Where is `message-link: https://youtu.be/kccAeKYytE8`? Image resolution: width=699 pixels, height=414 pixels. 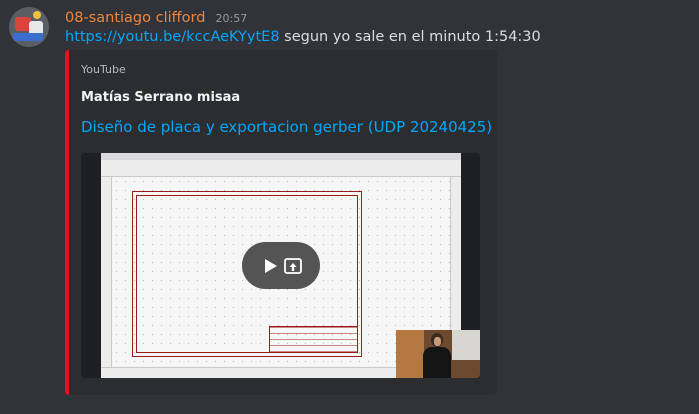
message-link: https://youtu.be/kccAeKYytE8 is located at coordinates (172, 37).